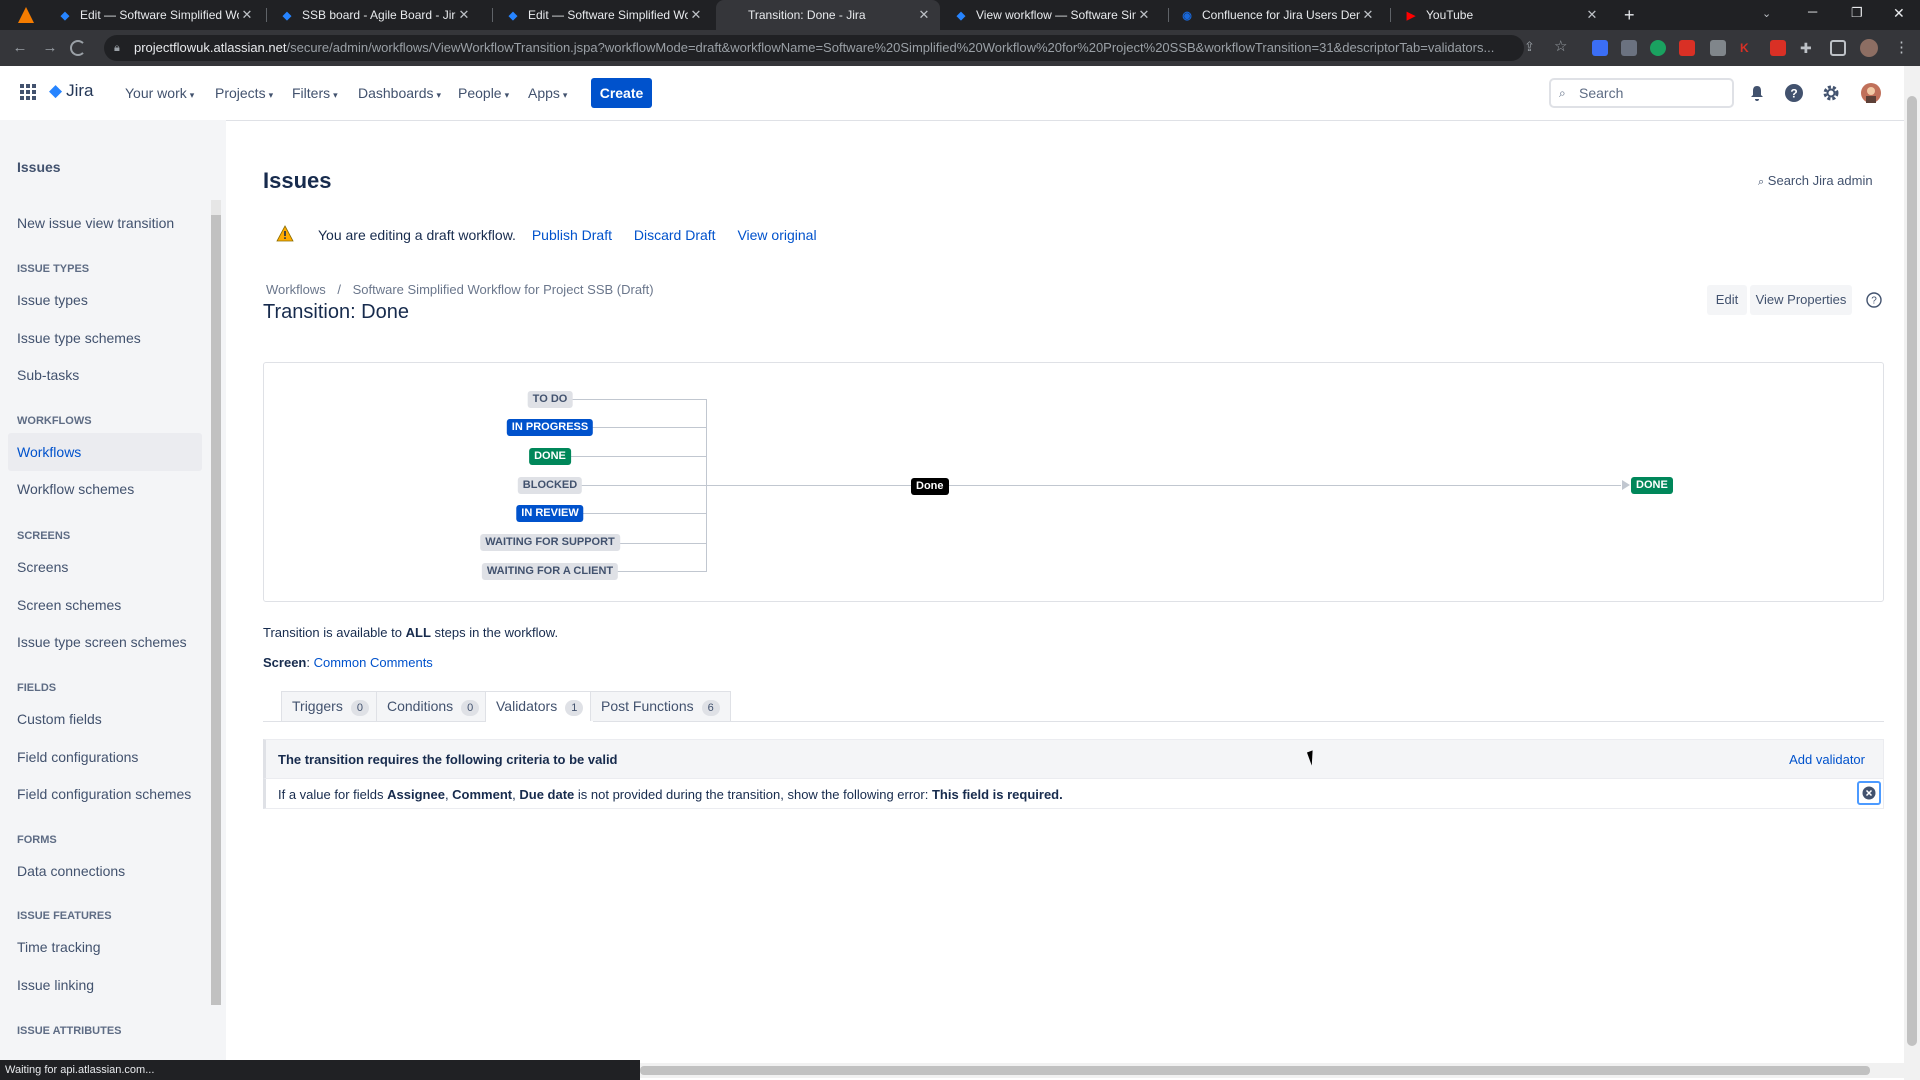 This screenshot has height=1080, width=1920. Describe the element at coordinates (52, 300) in the screenshot. I see `sidebar-item-issue-types: Issue types` at that location.